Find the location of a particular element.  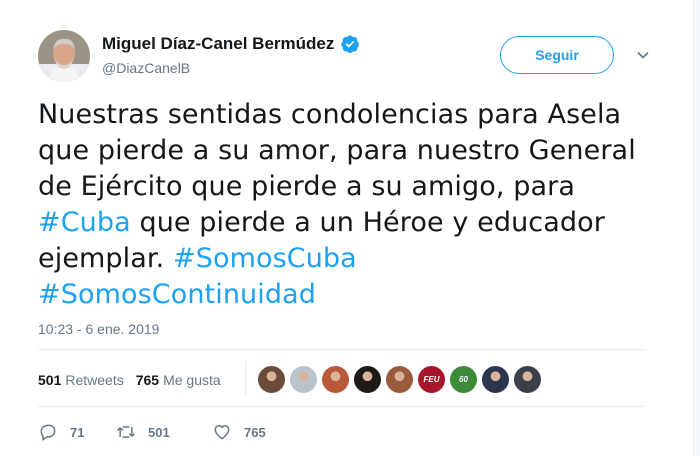

retweet-button: 501 is located at coordinates (164, 432).